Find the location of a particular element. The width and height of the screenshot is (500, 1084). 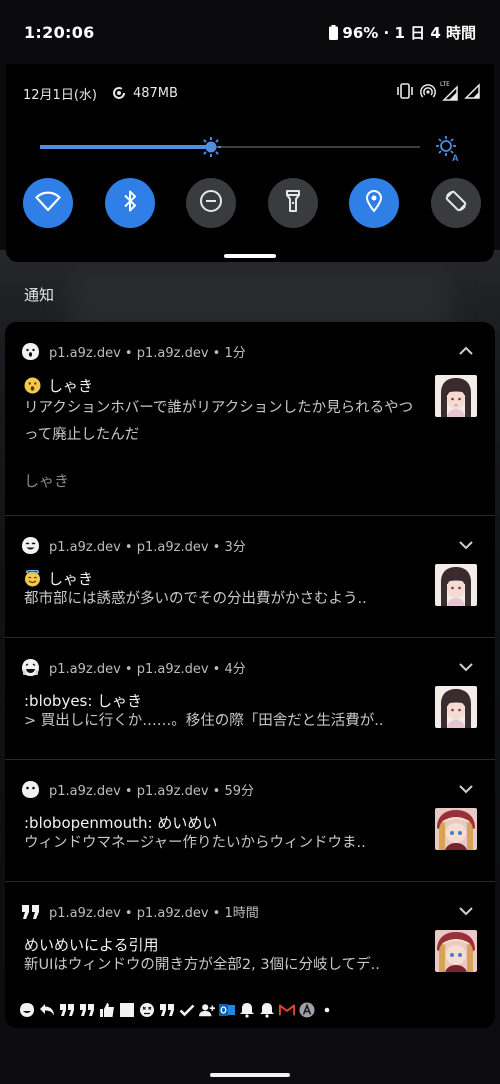

reply-icon is located at coordinates (47, 1010).